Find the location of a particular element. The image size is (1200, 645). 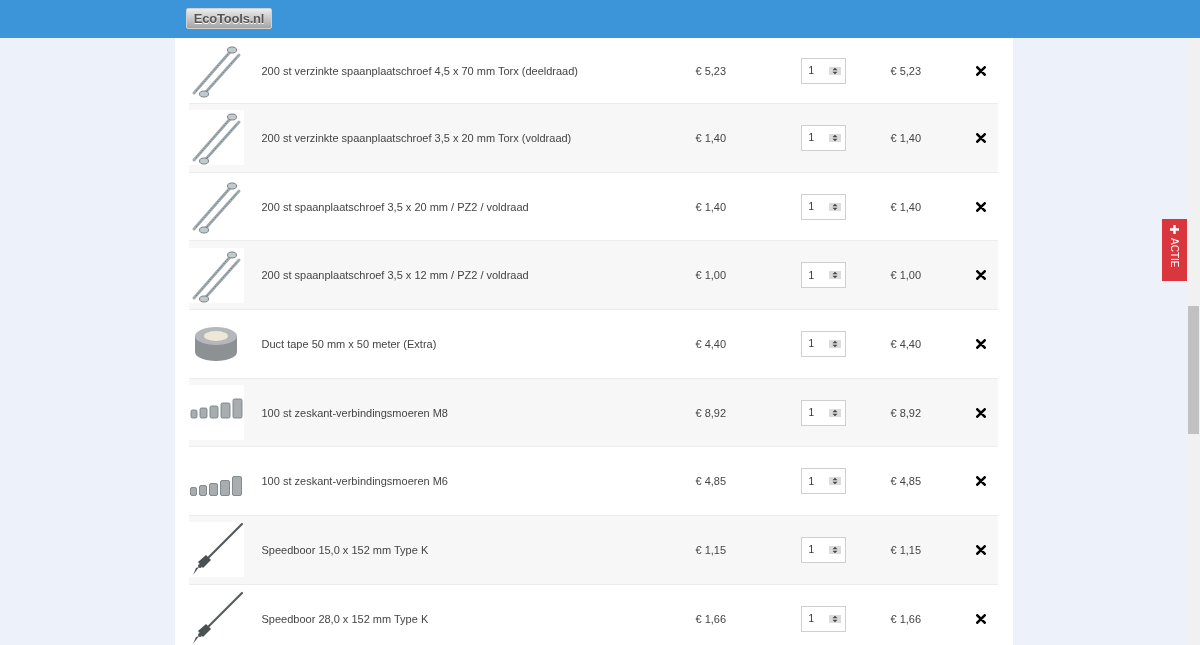

line-total: € 1,15 is located at coordinates (906, 549).